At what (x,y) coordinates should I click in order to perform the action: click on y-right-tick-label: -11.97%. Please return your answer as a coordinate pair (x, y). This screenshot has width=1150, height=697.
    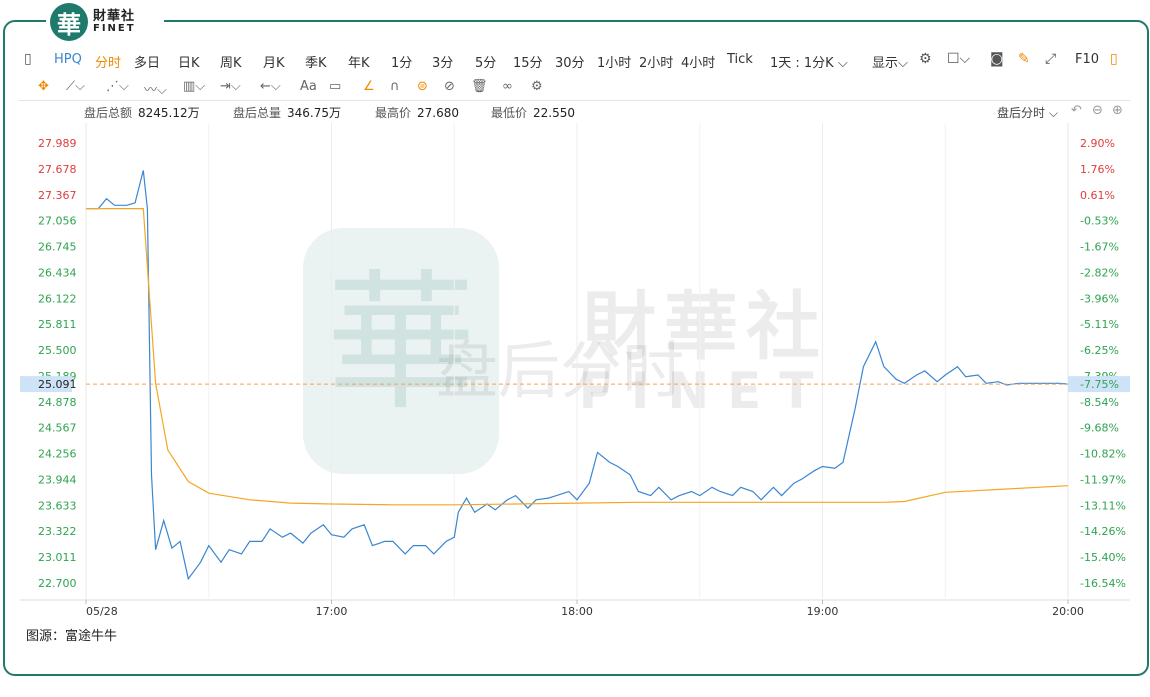
    Looking at the image, I should click on (1103, 479).